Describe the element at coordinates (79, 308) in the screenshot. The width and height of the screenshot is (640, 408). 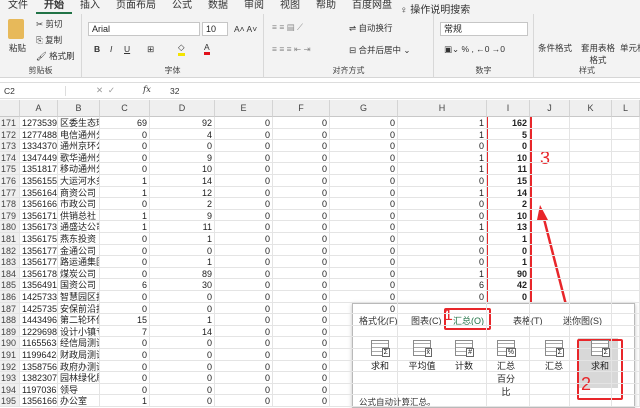
I see `cell: 安保前沿指` at that location.